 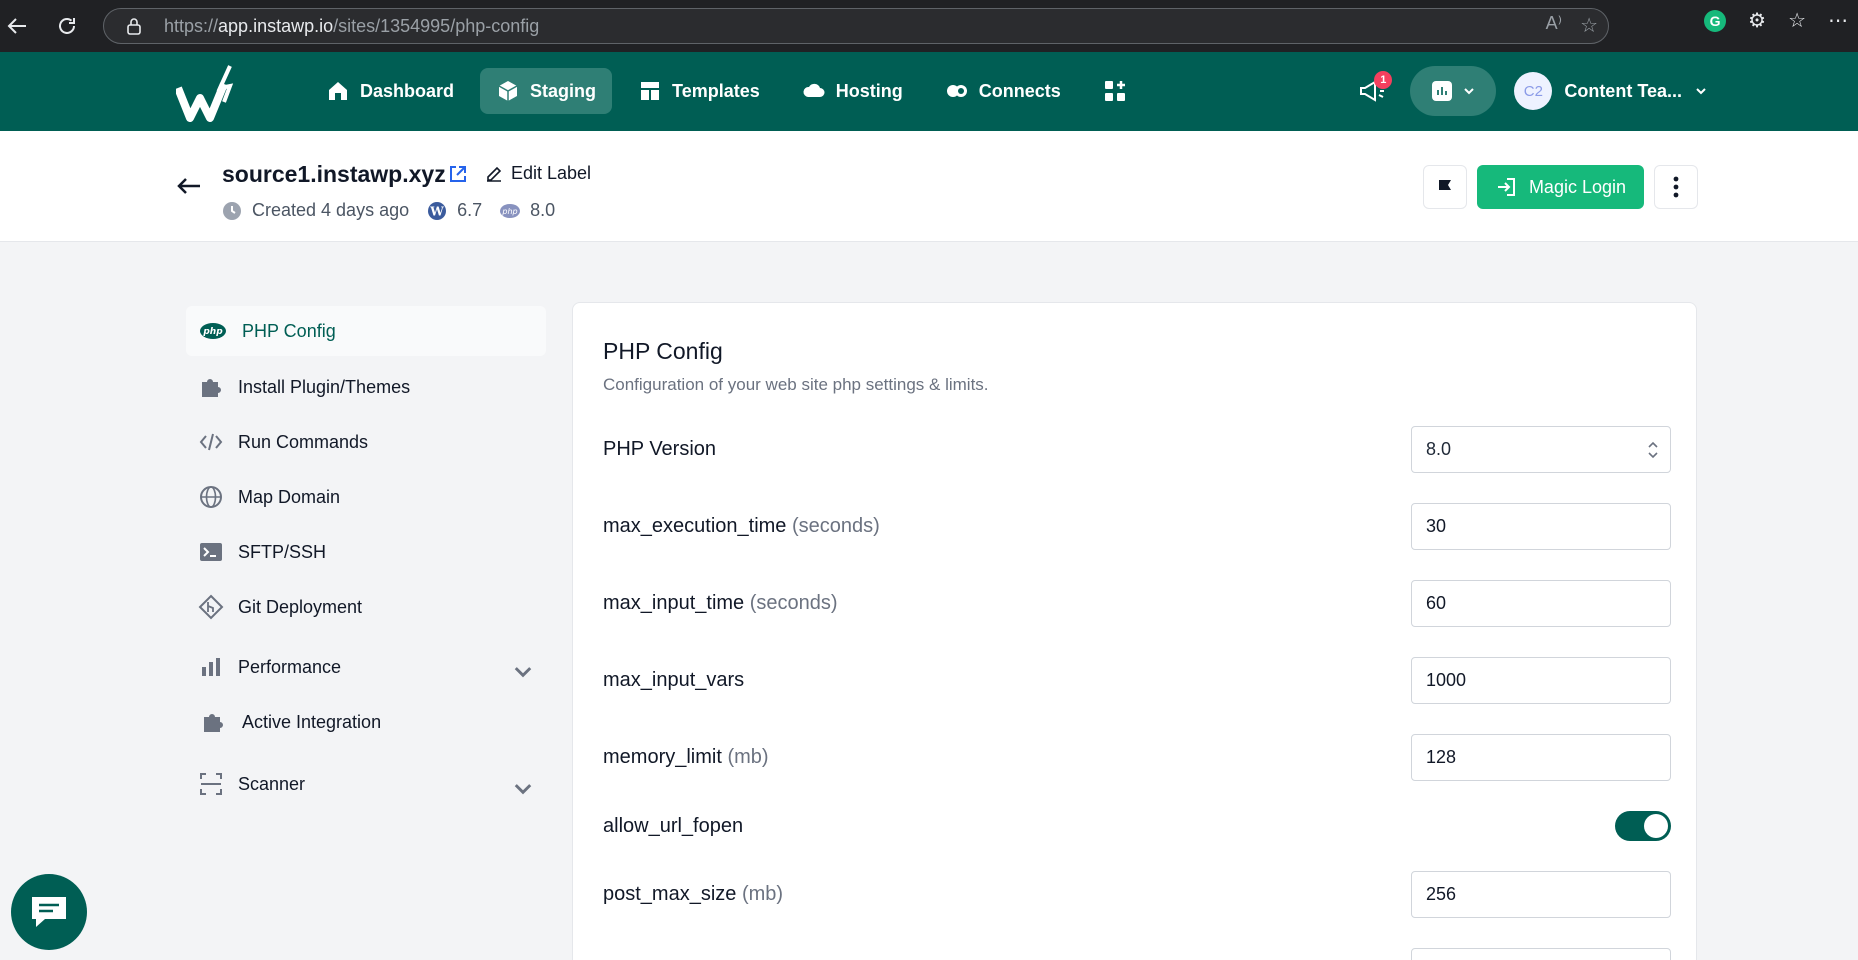 What do you see at coordinates (17, 26) in the screenshot?
I see `back-icon` at bounding box center [17, 26].